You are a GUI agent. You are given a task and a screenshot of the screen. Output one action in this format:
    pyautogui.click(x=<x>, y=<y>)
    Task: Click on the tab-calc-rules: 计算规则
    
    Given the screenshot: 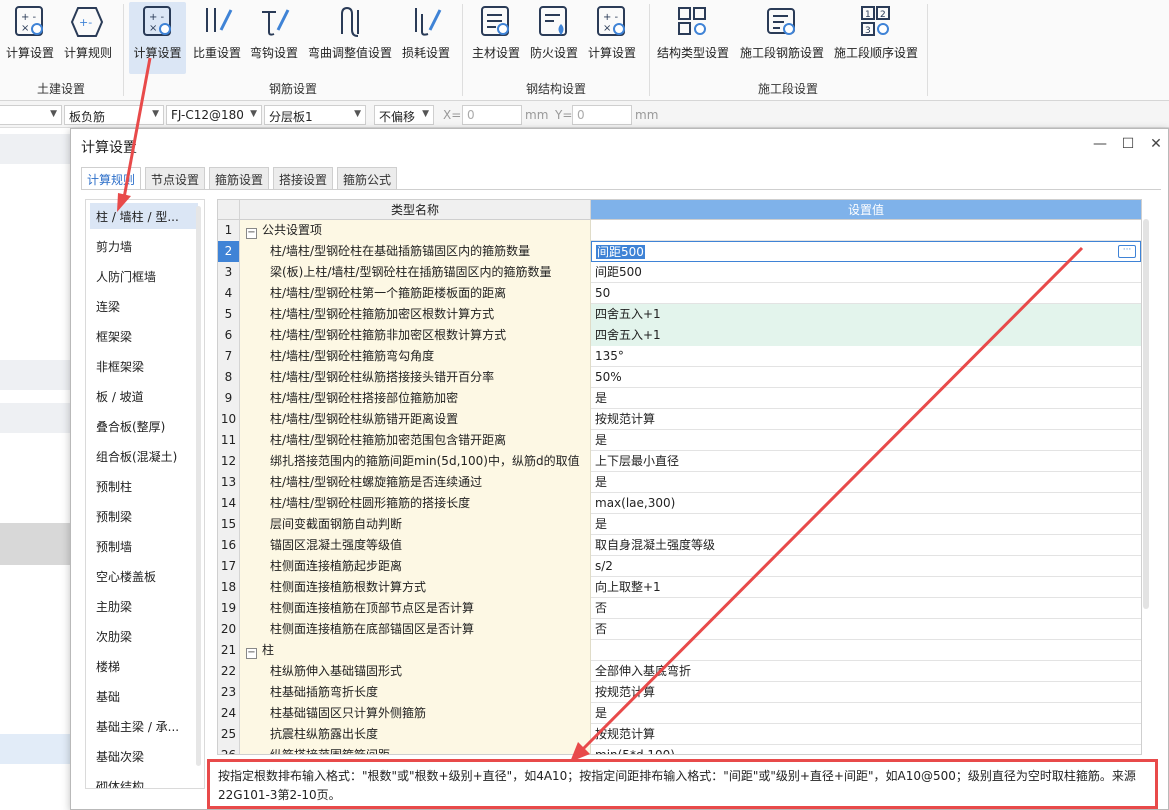 What is the action you would take?
    pyautogui.click(x=111, y=178)
    